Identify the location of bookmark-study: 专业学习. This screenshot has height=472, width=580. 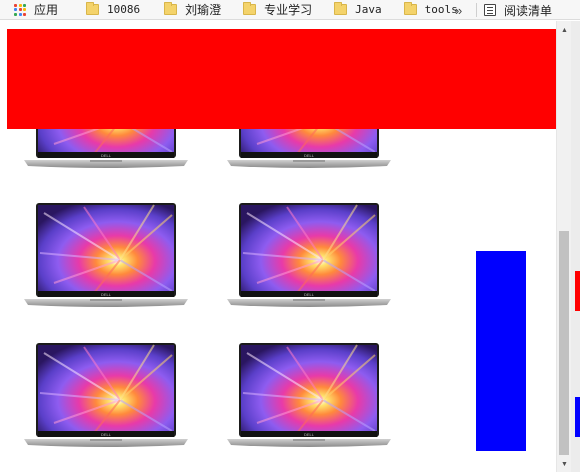
(277, 10).